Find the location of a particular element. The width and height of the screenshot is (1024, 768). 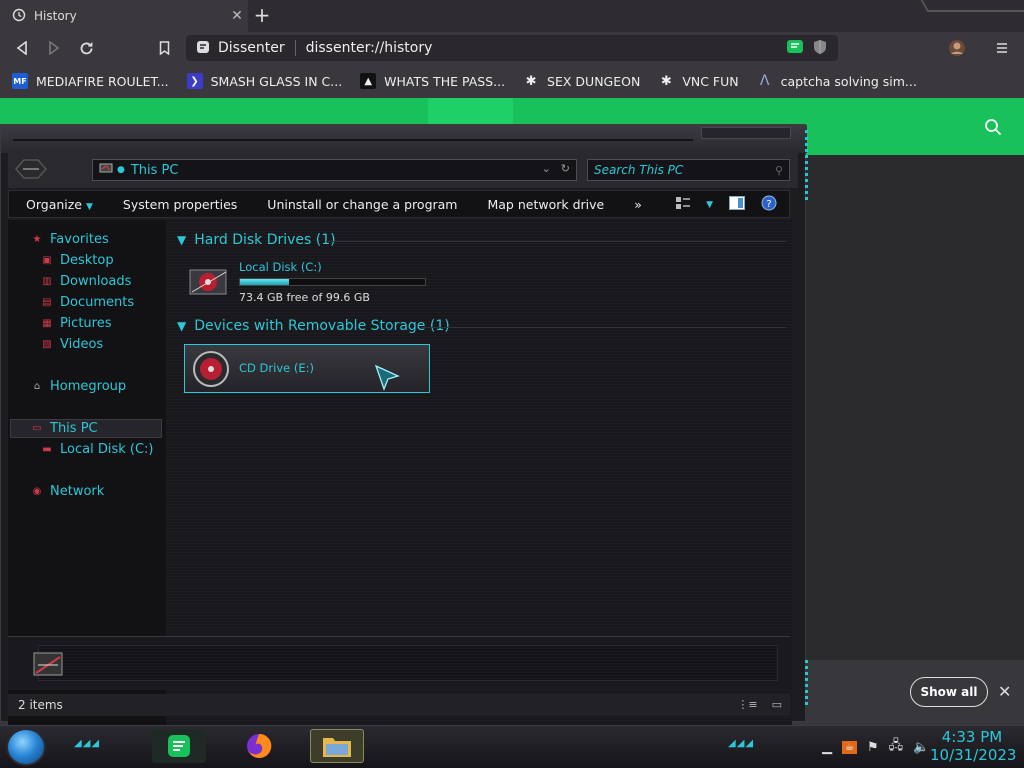

details-pane is located at coordinates (399, 663).